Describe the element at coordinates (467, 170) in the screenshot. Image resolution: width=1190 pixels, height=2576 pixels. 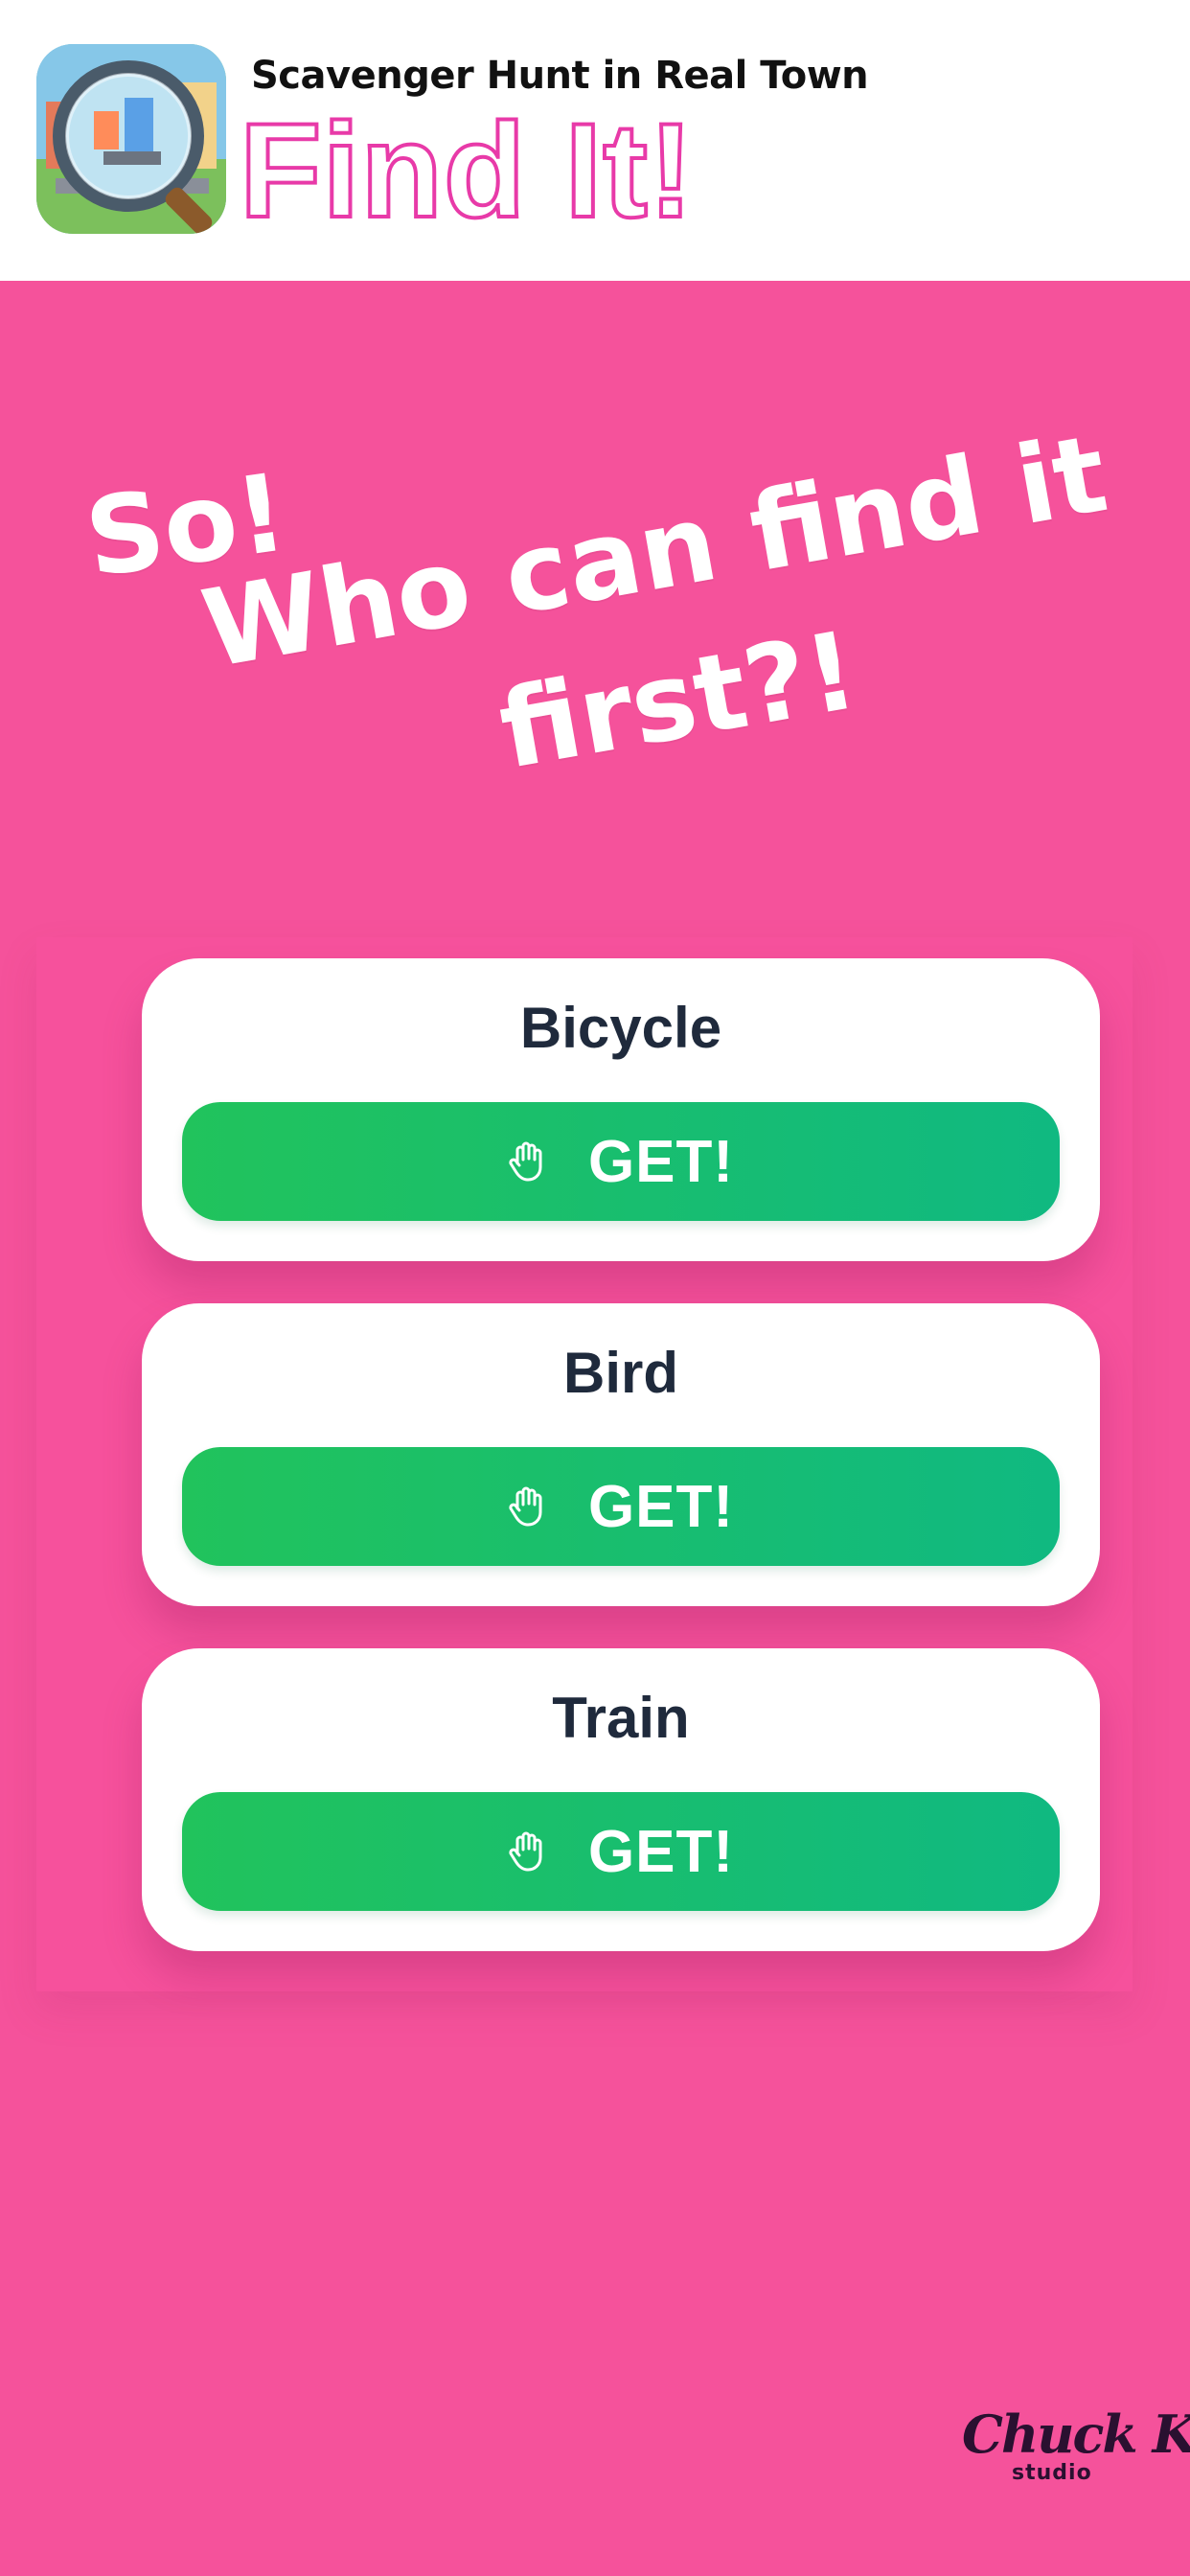
I see `app-title: Find It!` at that location.